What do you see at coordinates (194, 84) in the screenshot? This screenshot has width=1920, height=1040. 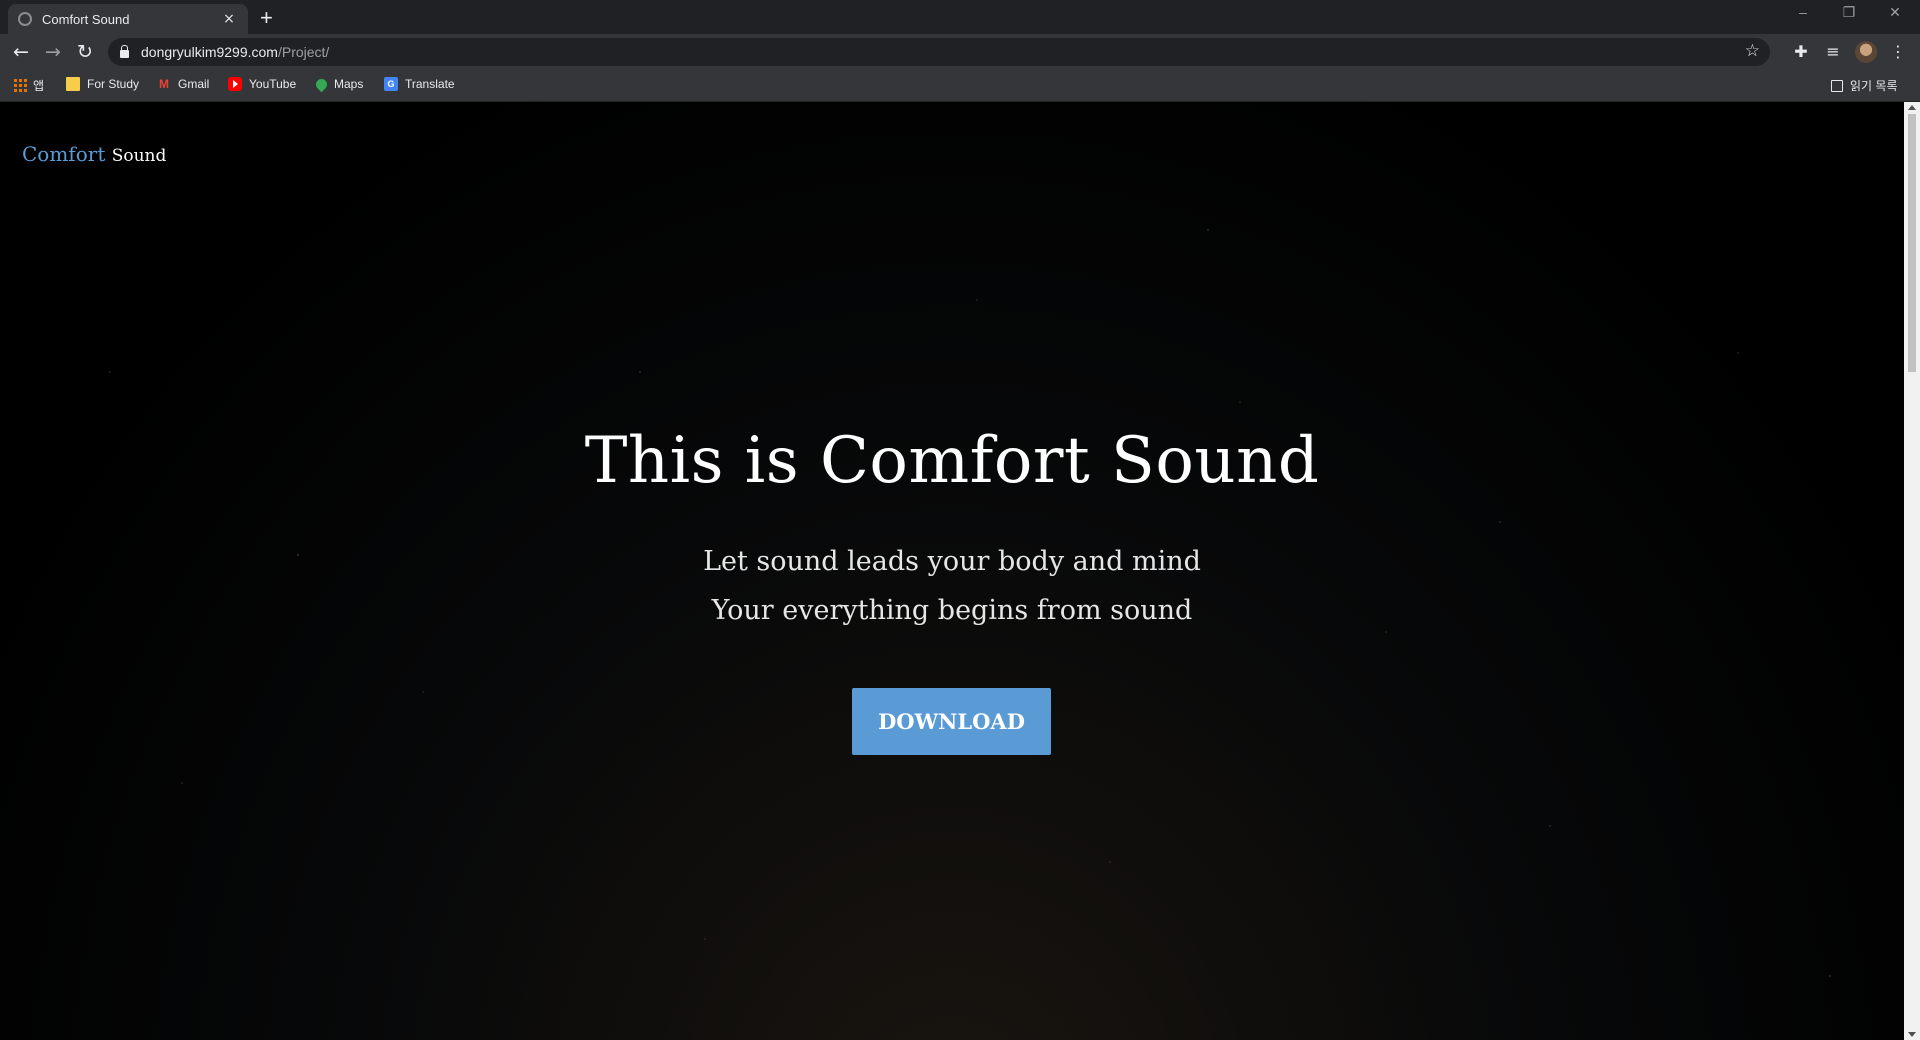 I see `bookmark-label: Gmail` at bounding box center [194, 84].